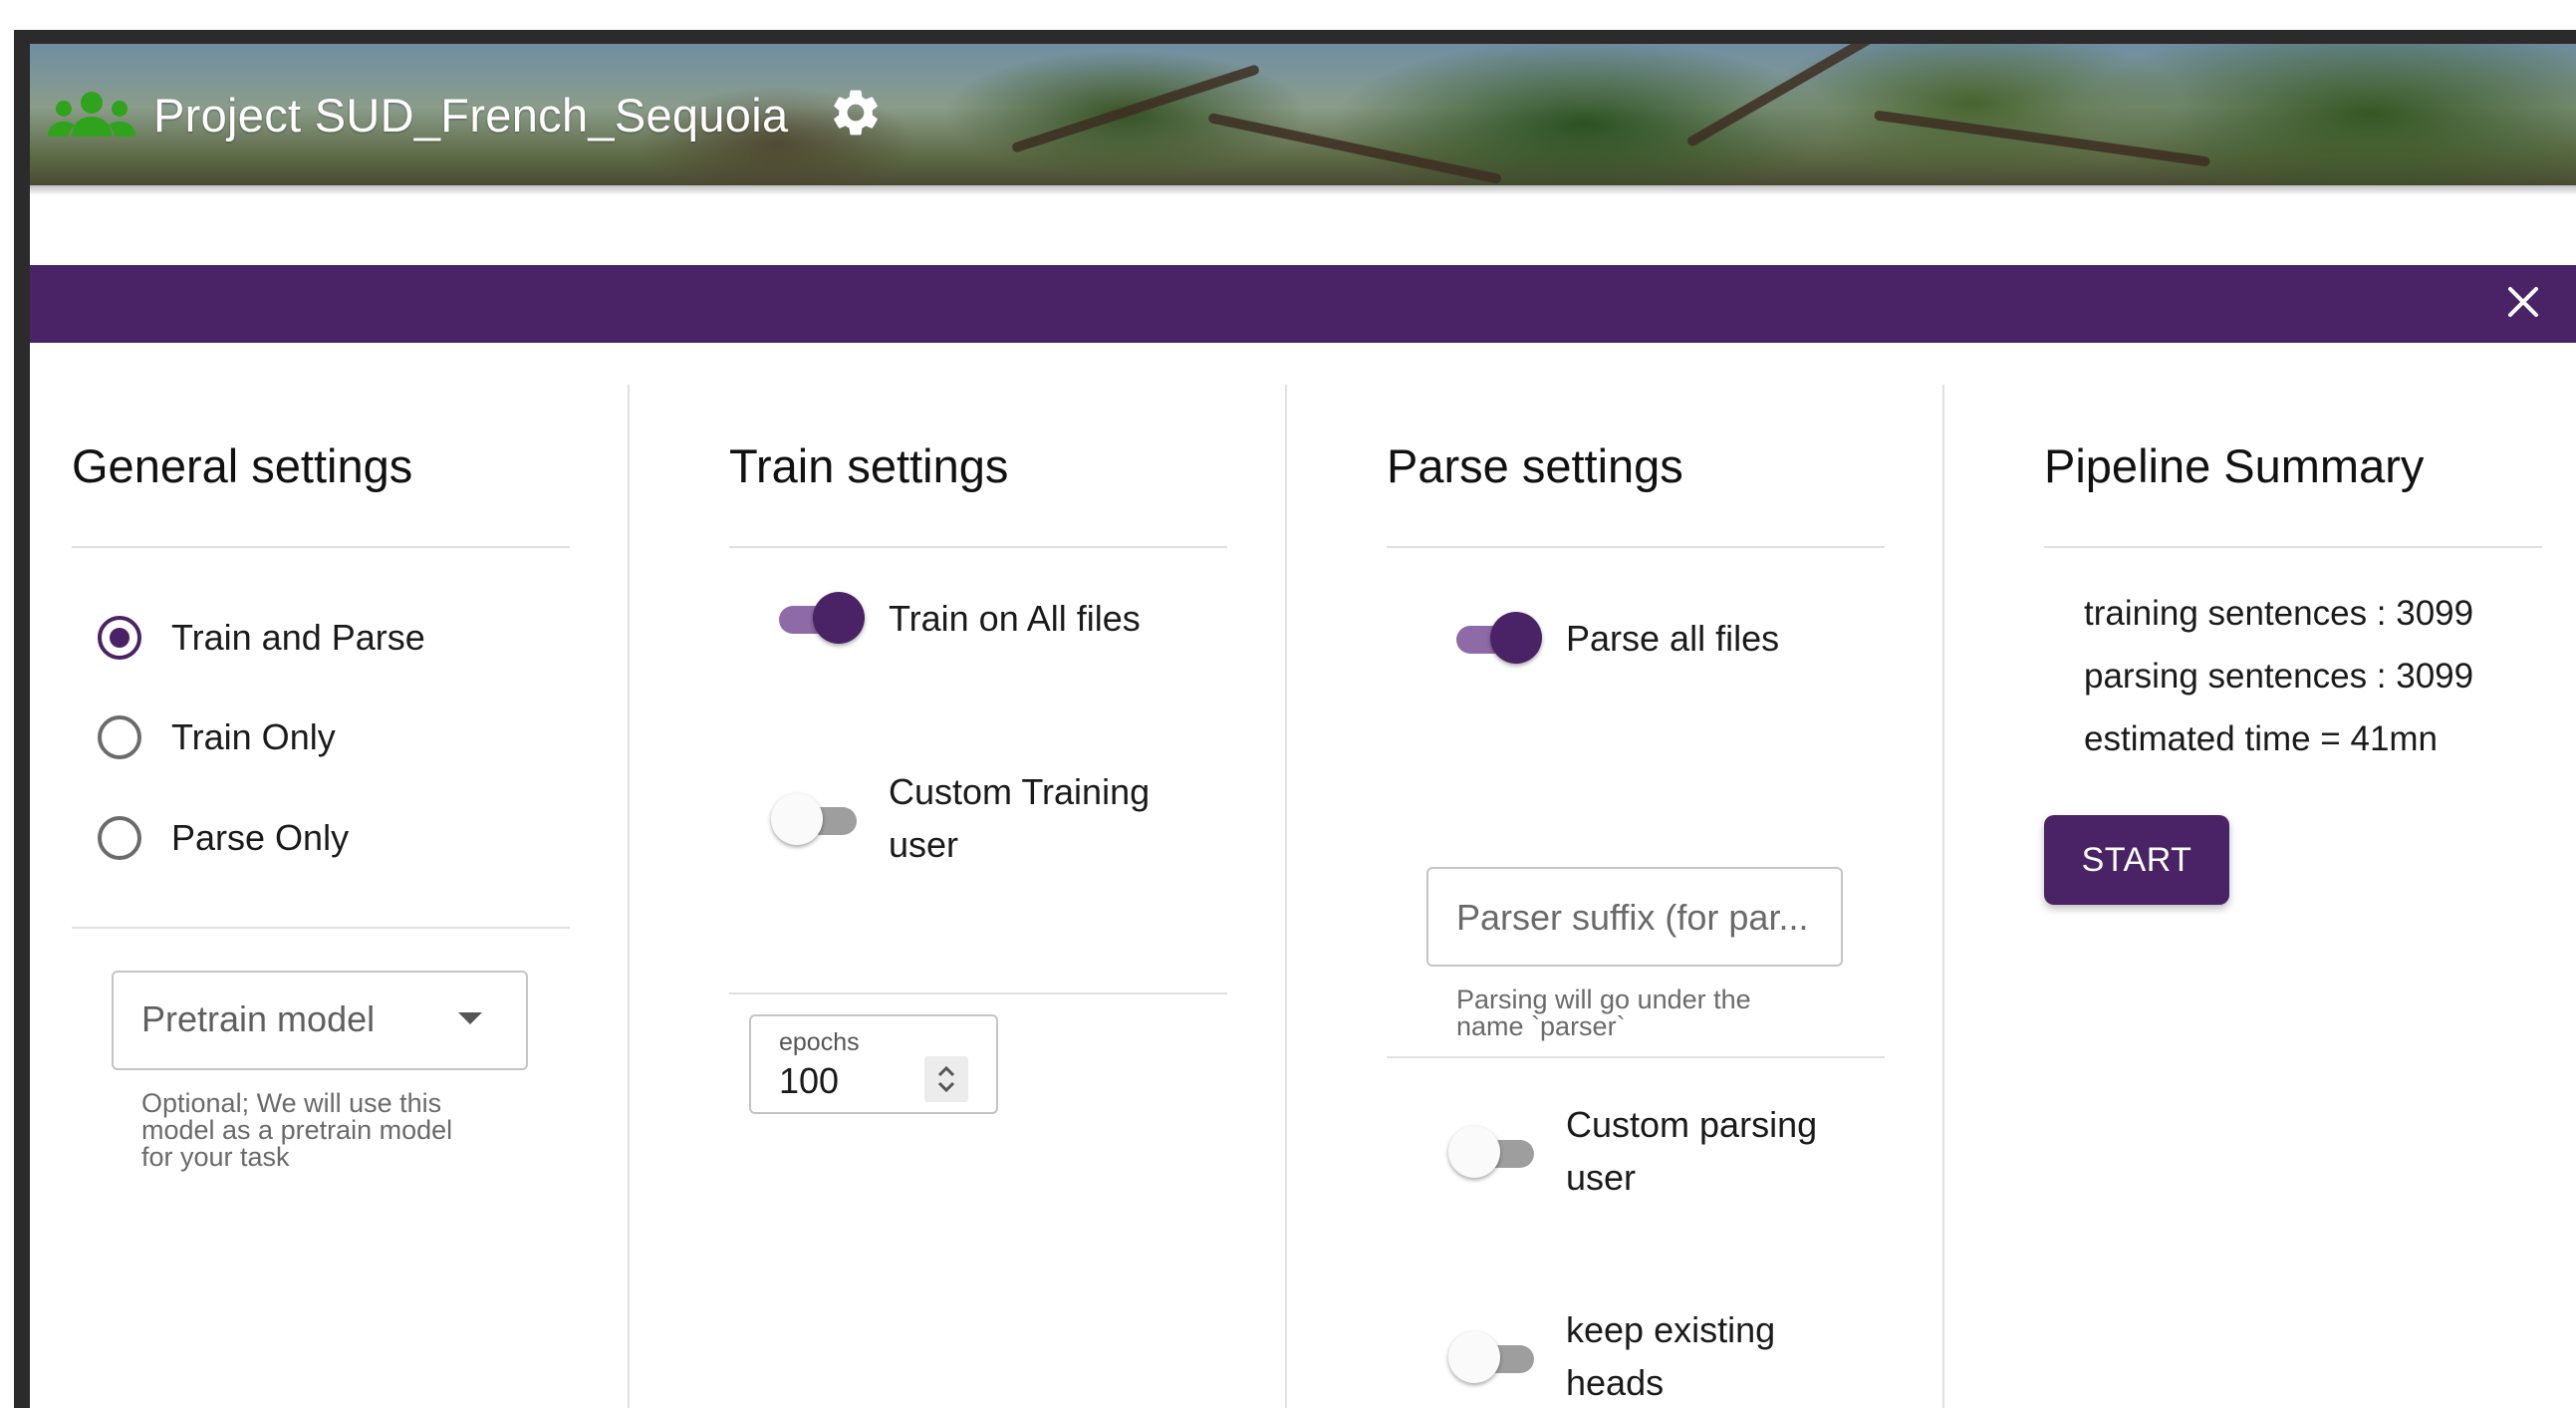 This screenshot has height=1408, width=2576. I want to click on mode-parse-only-radio: Parse Only, so click(223, 838).